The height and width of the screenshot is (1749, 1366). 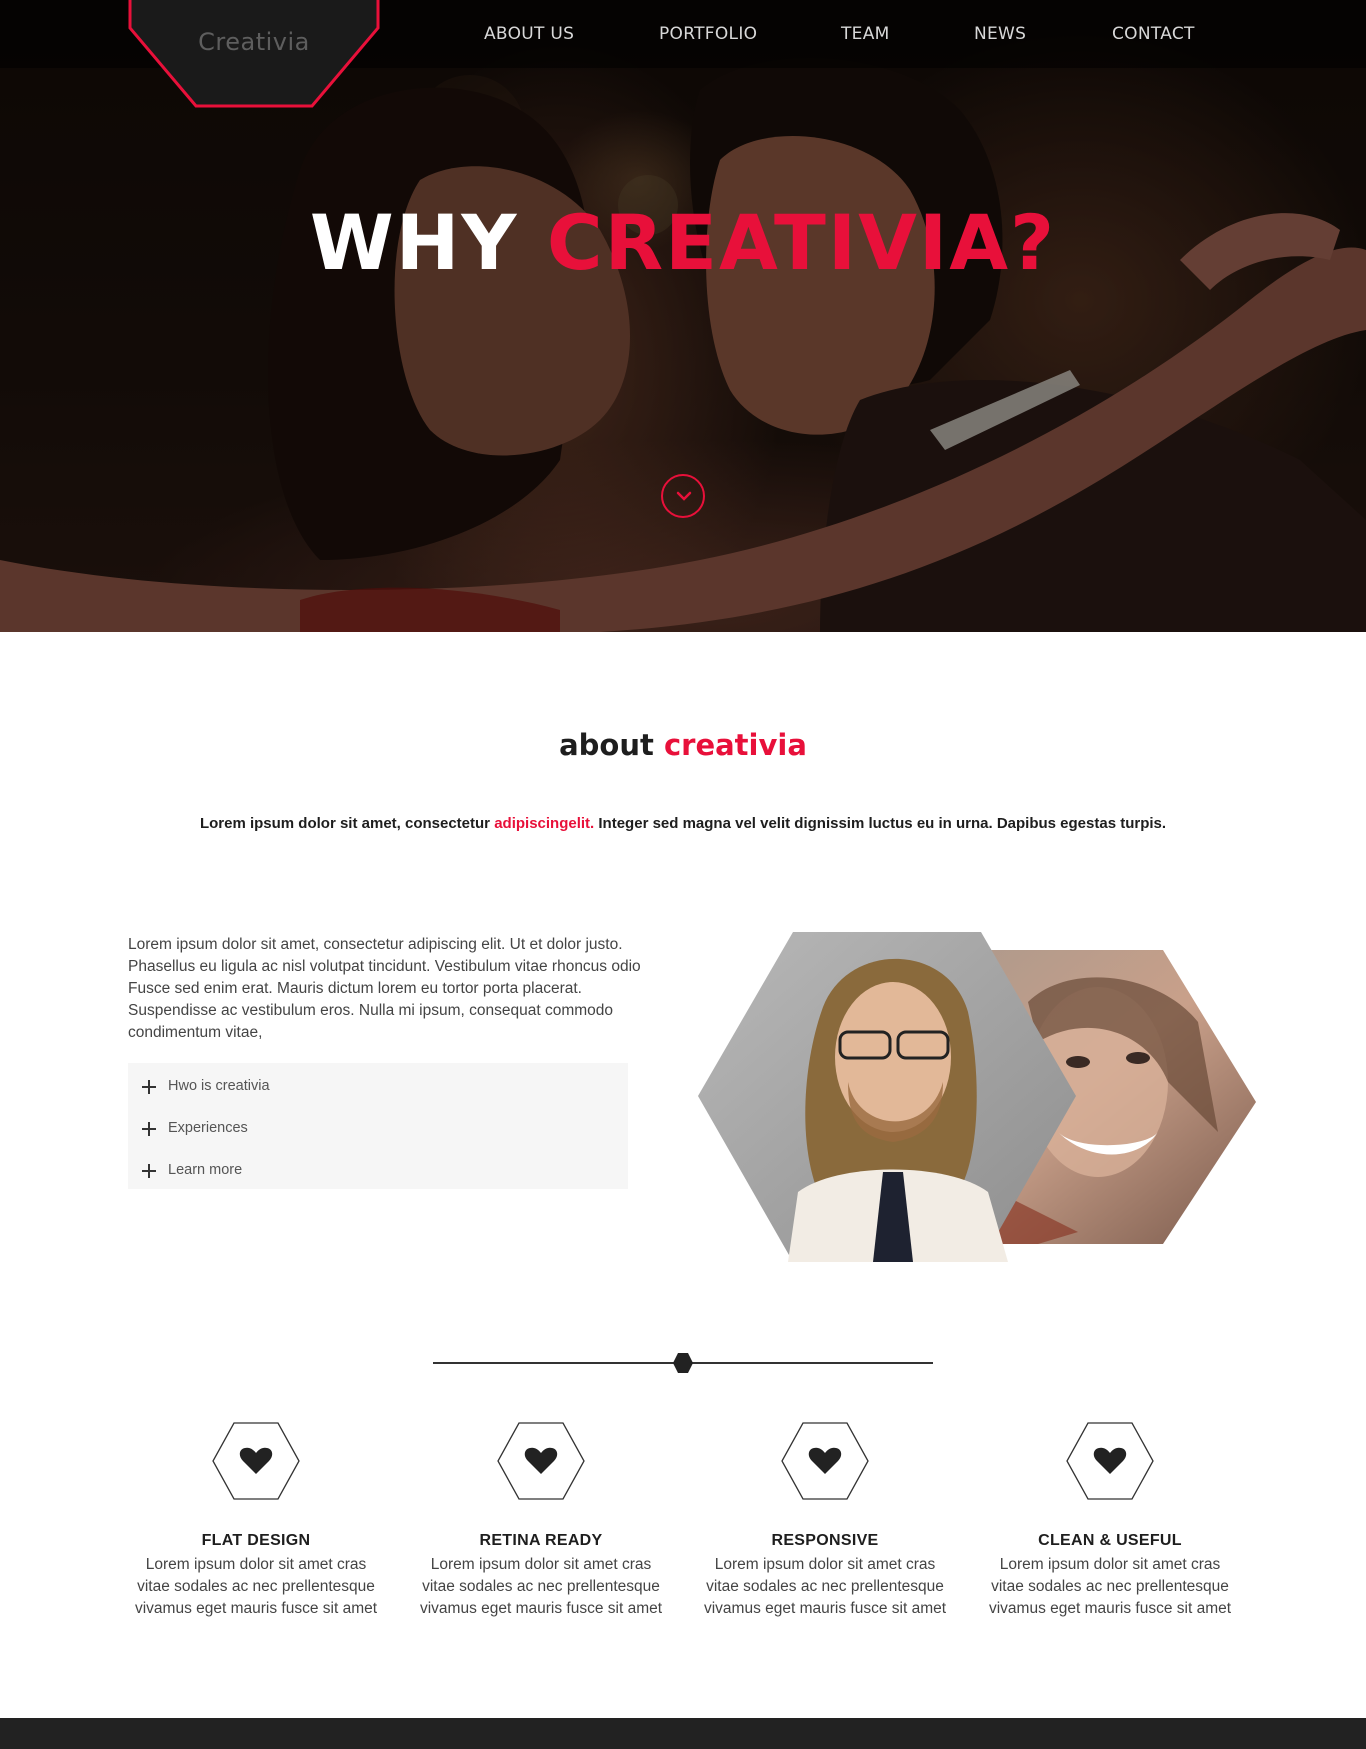 What do you see at coordinates (254, 55) in the screenshot?
I see `logo: Creativia` at bounding box center [254, 55].